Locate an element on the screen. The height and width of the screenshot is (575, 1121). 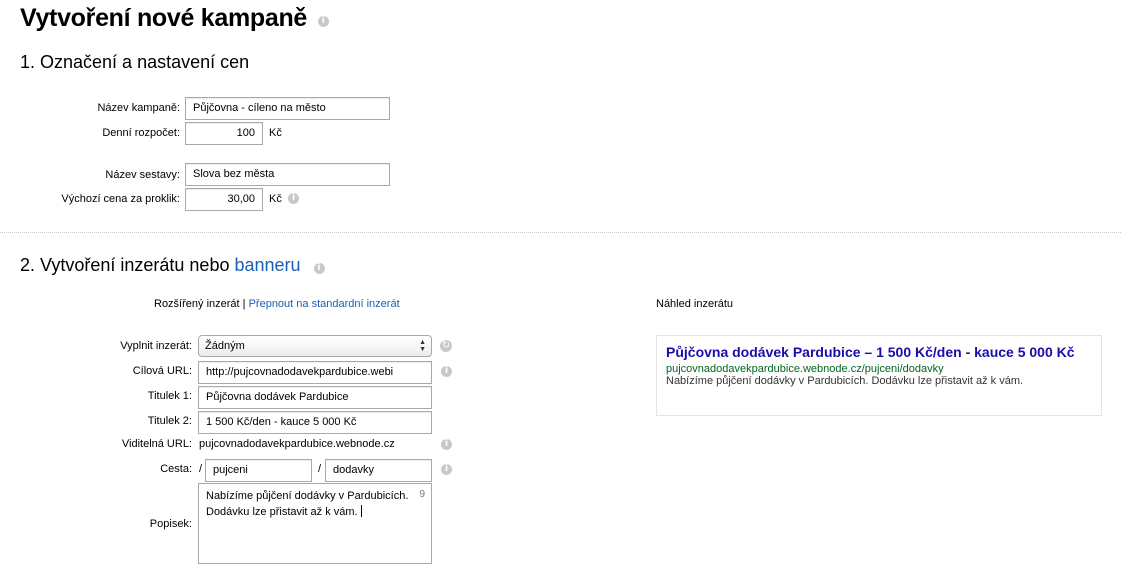
adgroup-name-input: Slova bez města is located at coordinates (287, 174).